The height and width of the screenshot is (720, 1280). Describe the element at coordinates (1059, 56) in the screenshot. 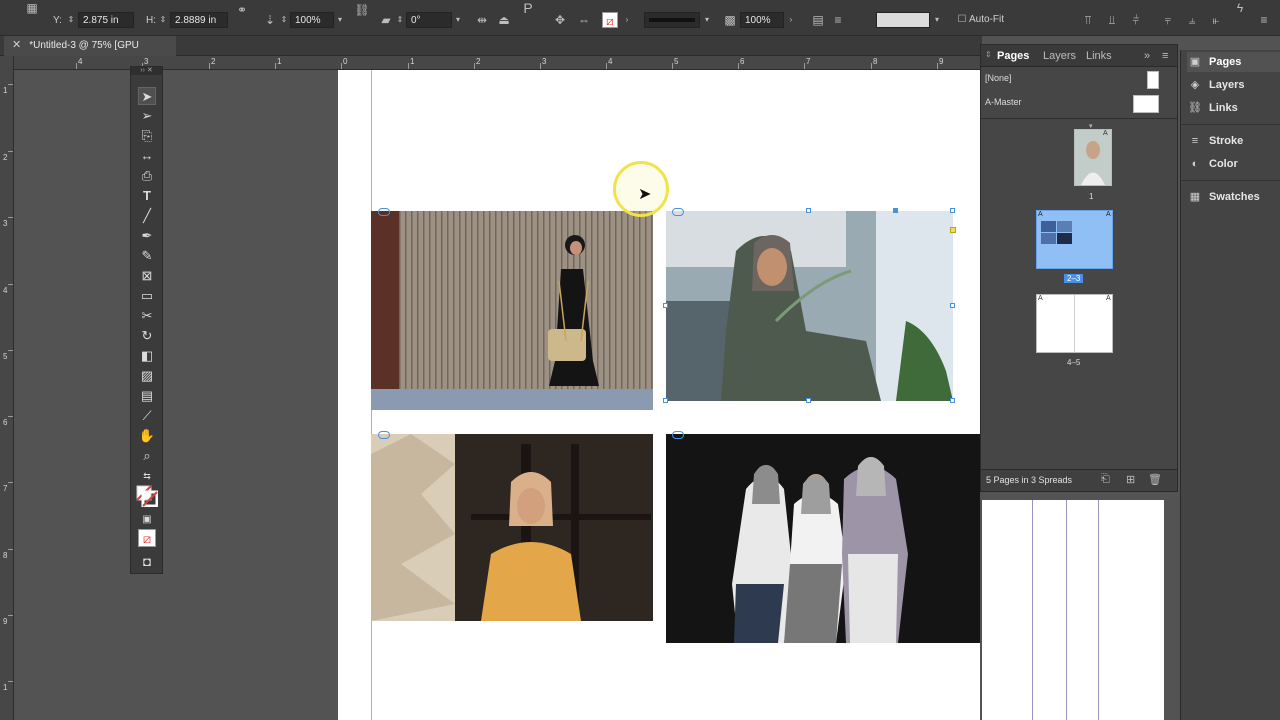

I see `tab-layers: Layers` at that location.